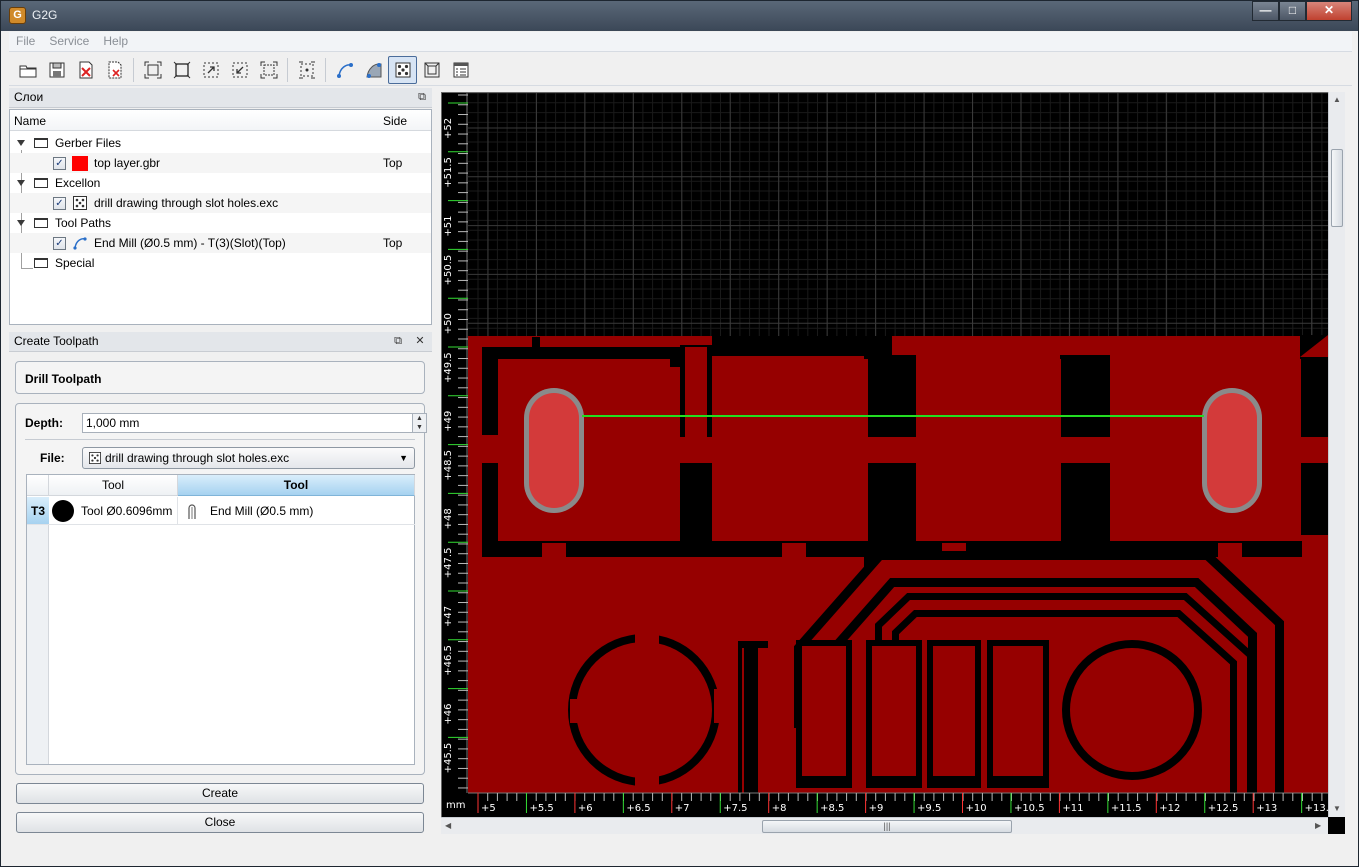  I want to click on x-tick-label: +12, so click(1169, 808).